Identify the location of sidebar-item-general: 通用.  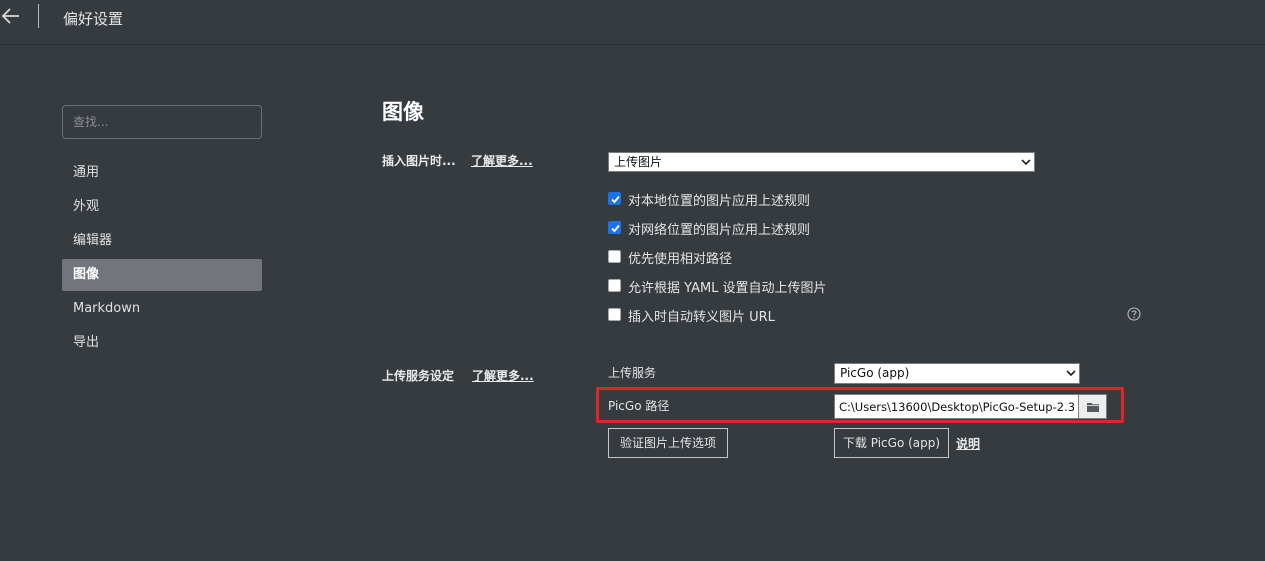
(162, 173).